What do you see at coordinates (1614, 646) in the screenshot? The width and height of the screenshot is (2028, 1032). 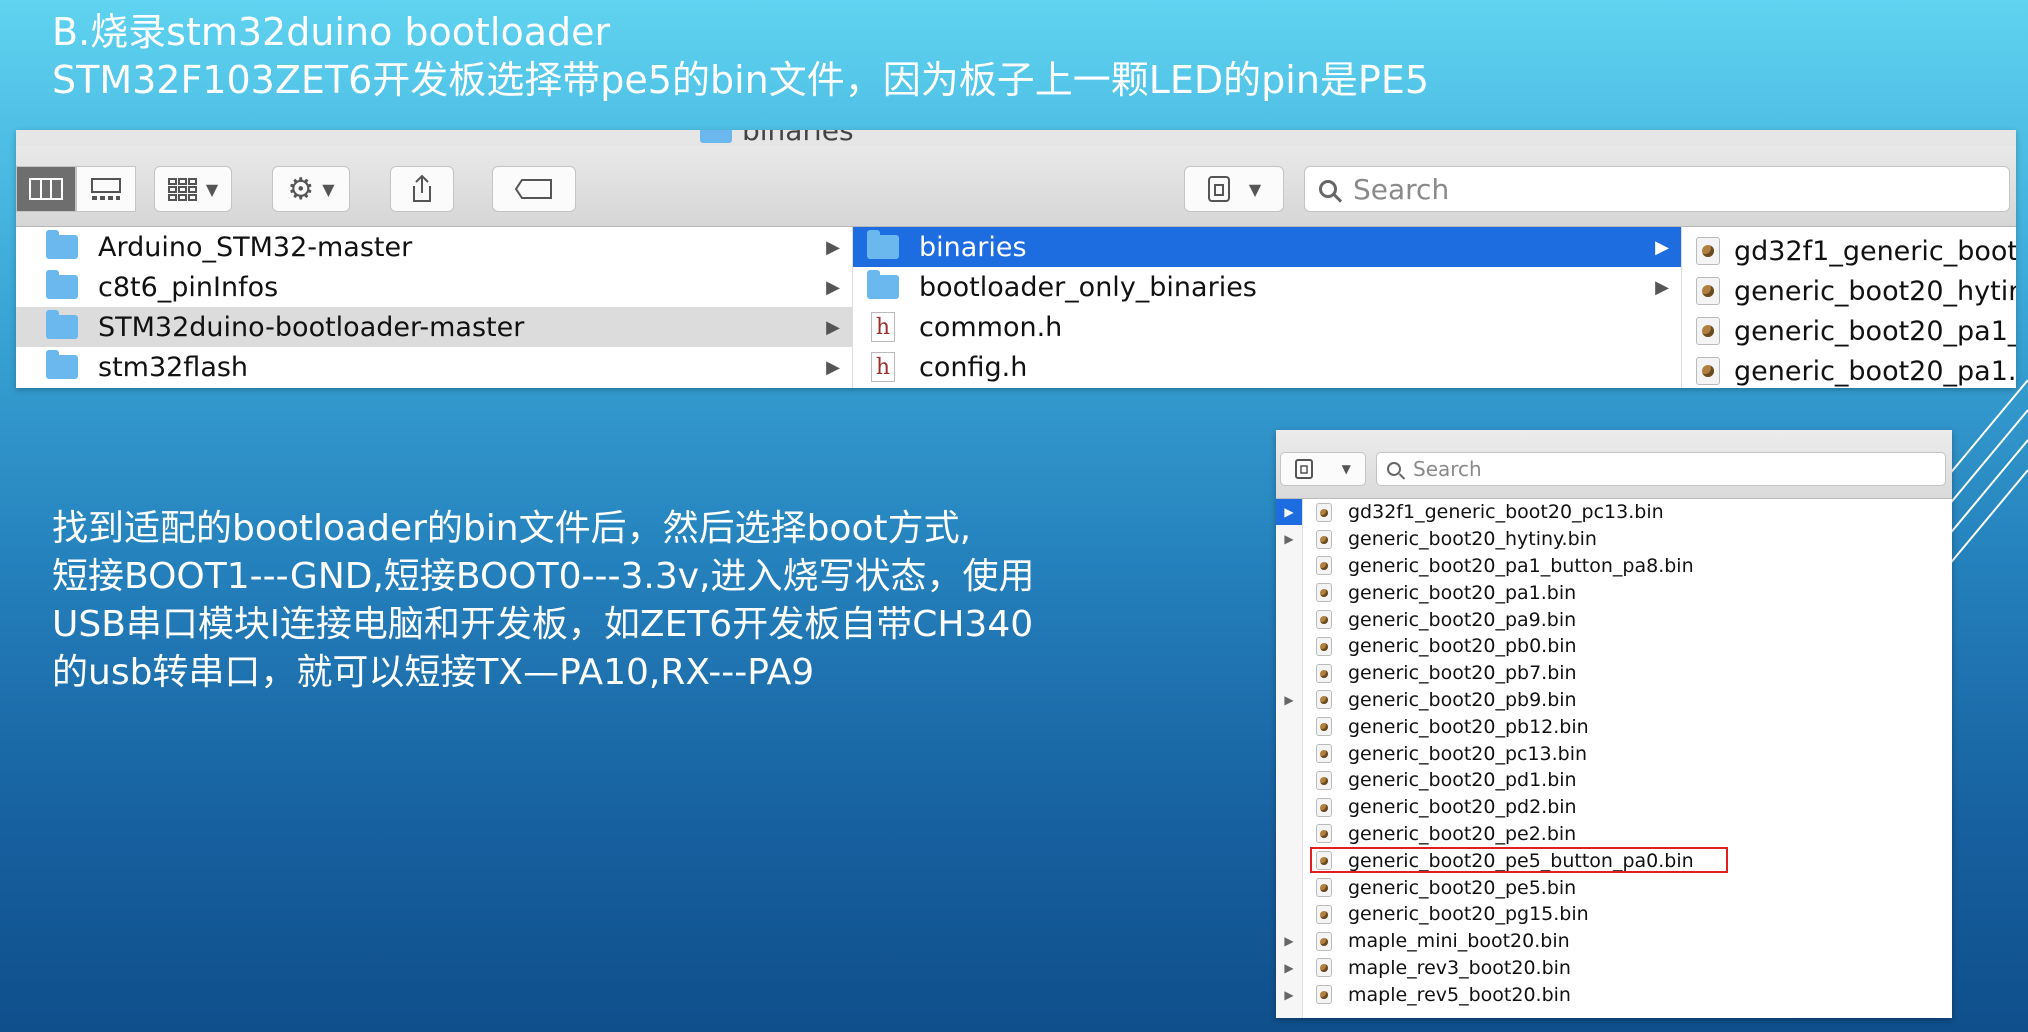 I see `list-item: generic_boot20_pb0.bin` at bounding box center [1614, 646].